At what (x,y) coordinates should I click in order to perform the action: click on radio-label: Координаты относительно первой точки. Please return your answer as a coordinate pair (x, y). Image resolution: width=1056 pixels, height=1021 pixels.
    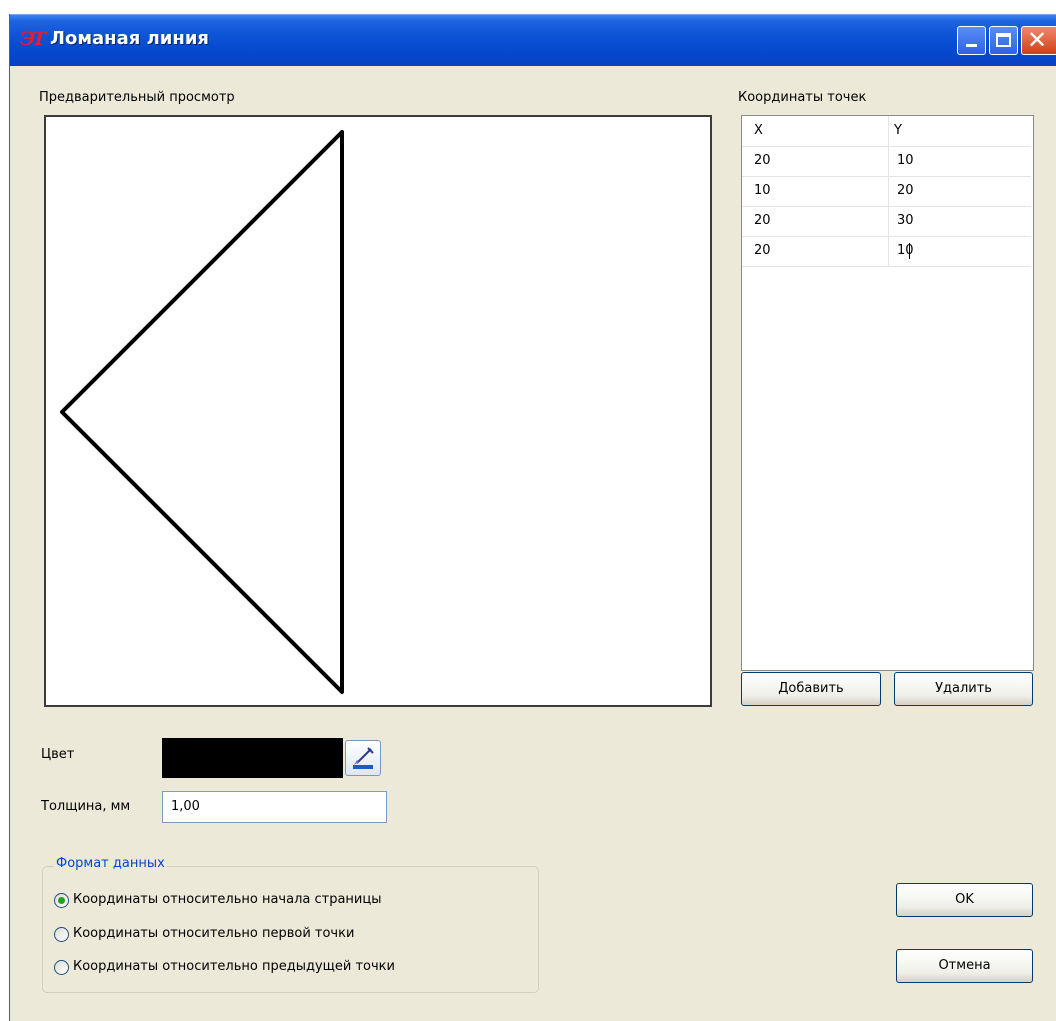
    Looking at the image, I should click on (213, 933).